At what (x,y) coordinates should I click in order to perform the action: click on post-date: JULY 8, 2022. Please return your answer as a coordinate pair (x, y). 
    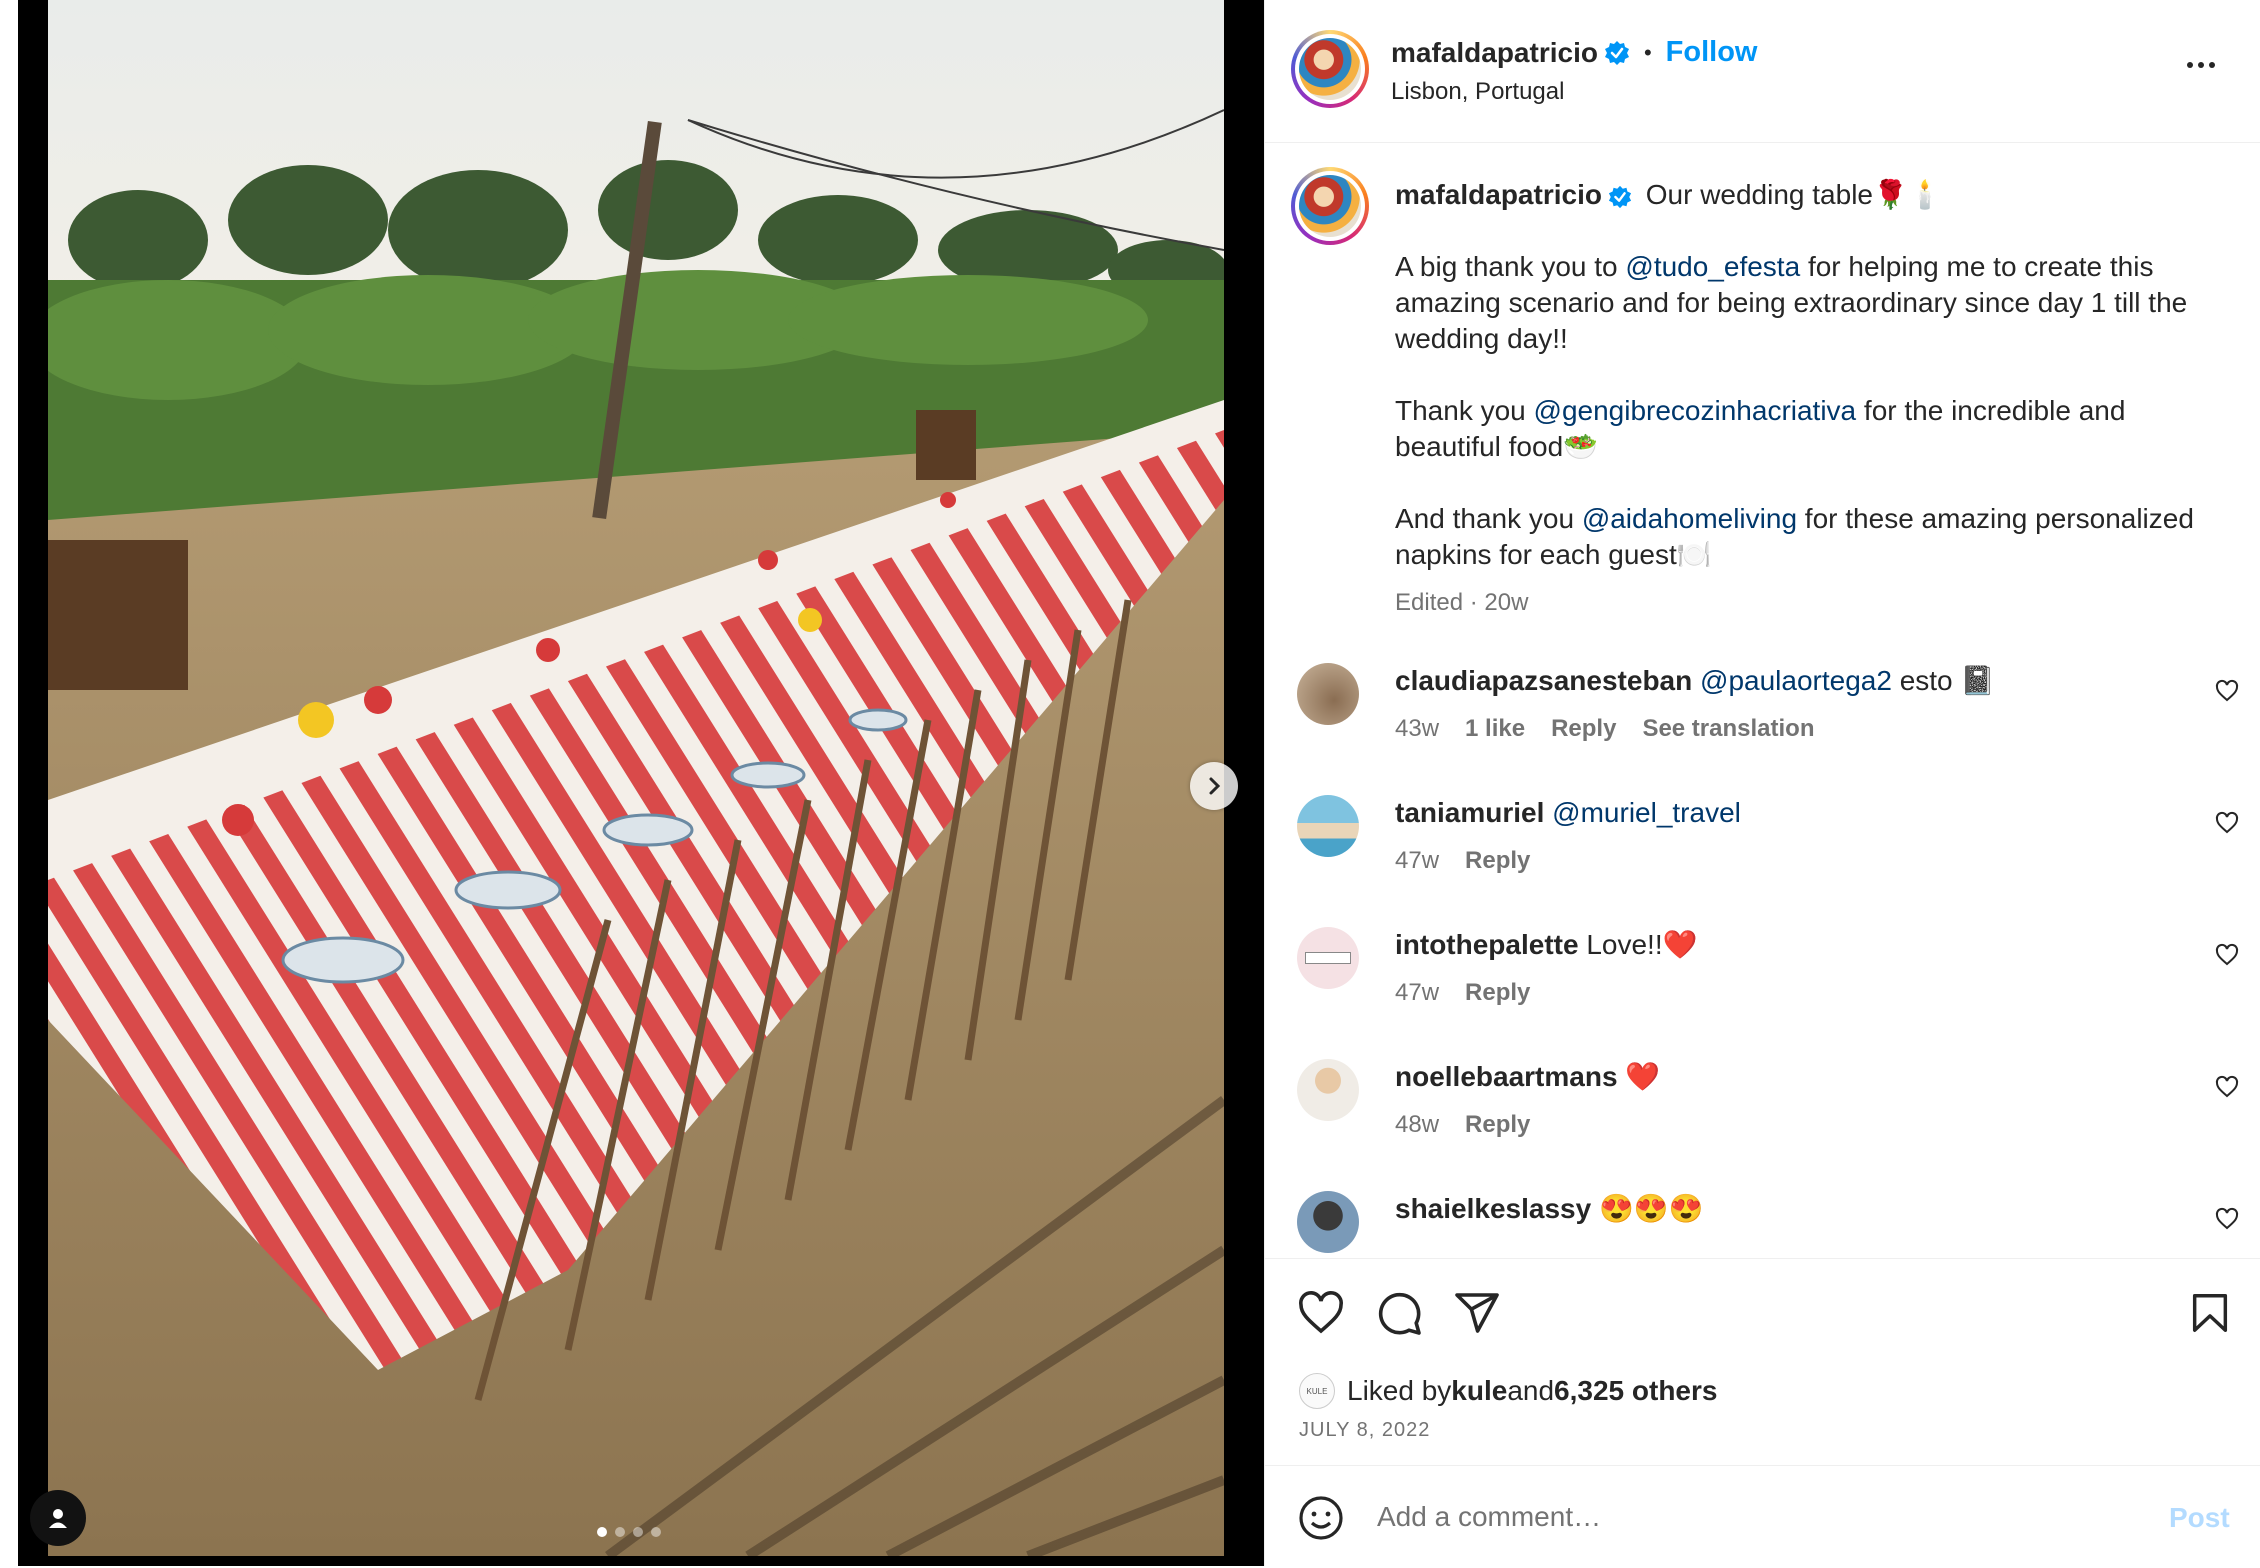
    Looking at the image, I should click on (1364, 1430).